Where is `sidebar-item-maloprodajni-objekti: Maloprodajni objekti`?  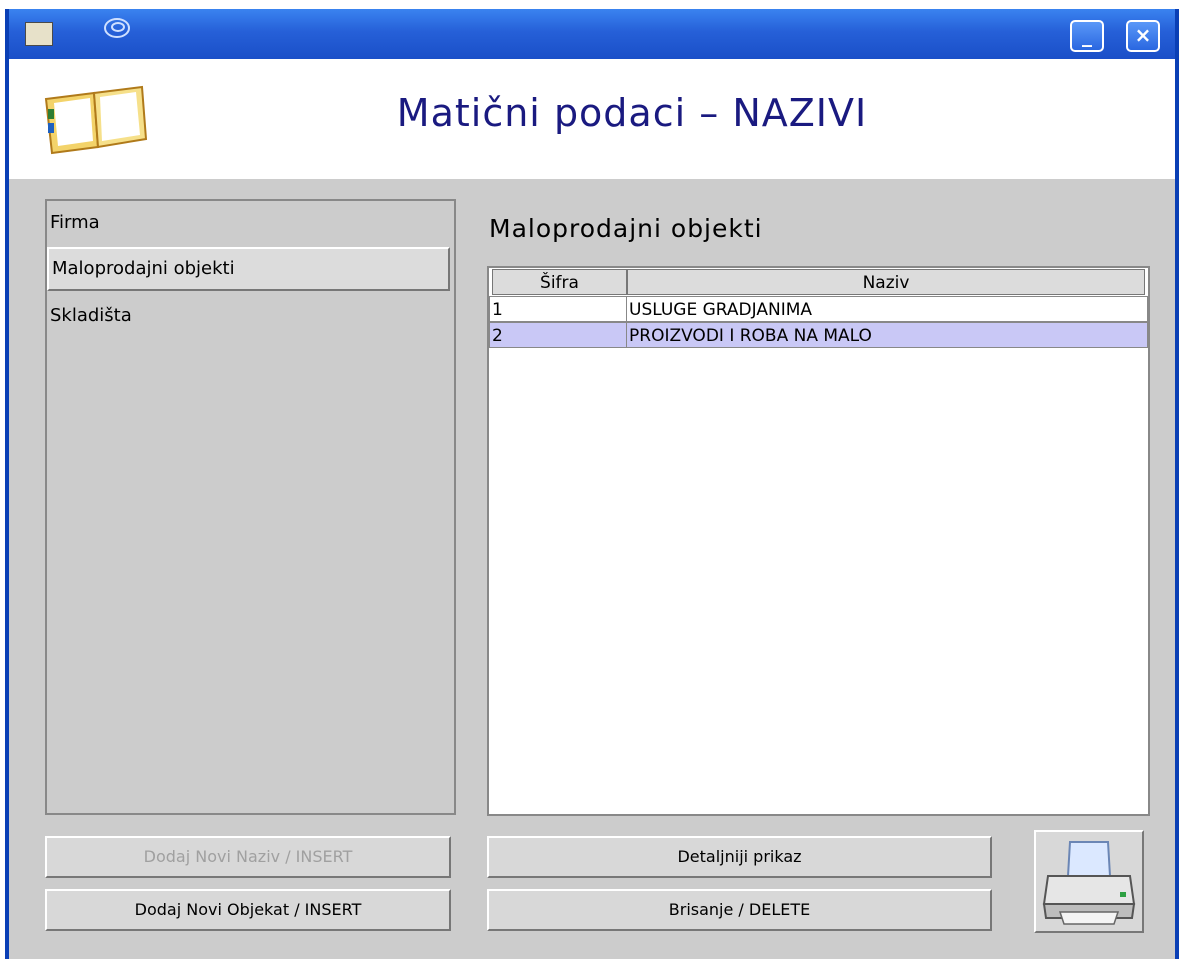
sidebar-item-maloprodajni-objekti: Maloprodajni objekti is located at coordinates (248, 269).